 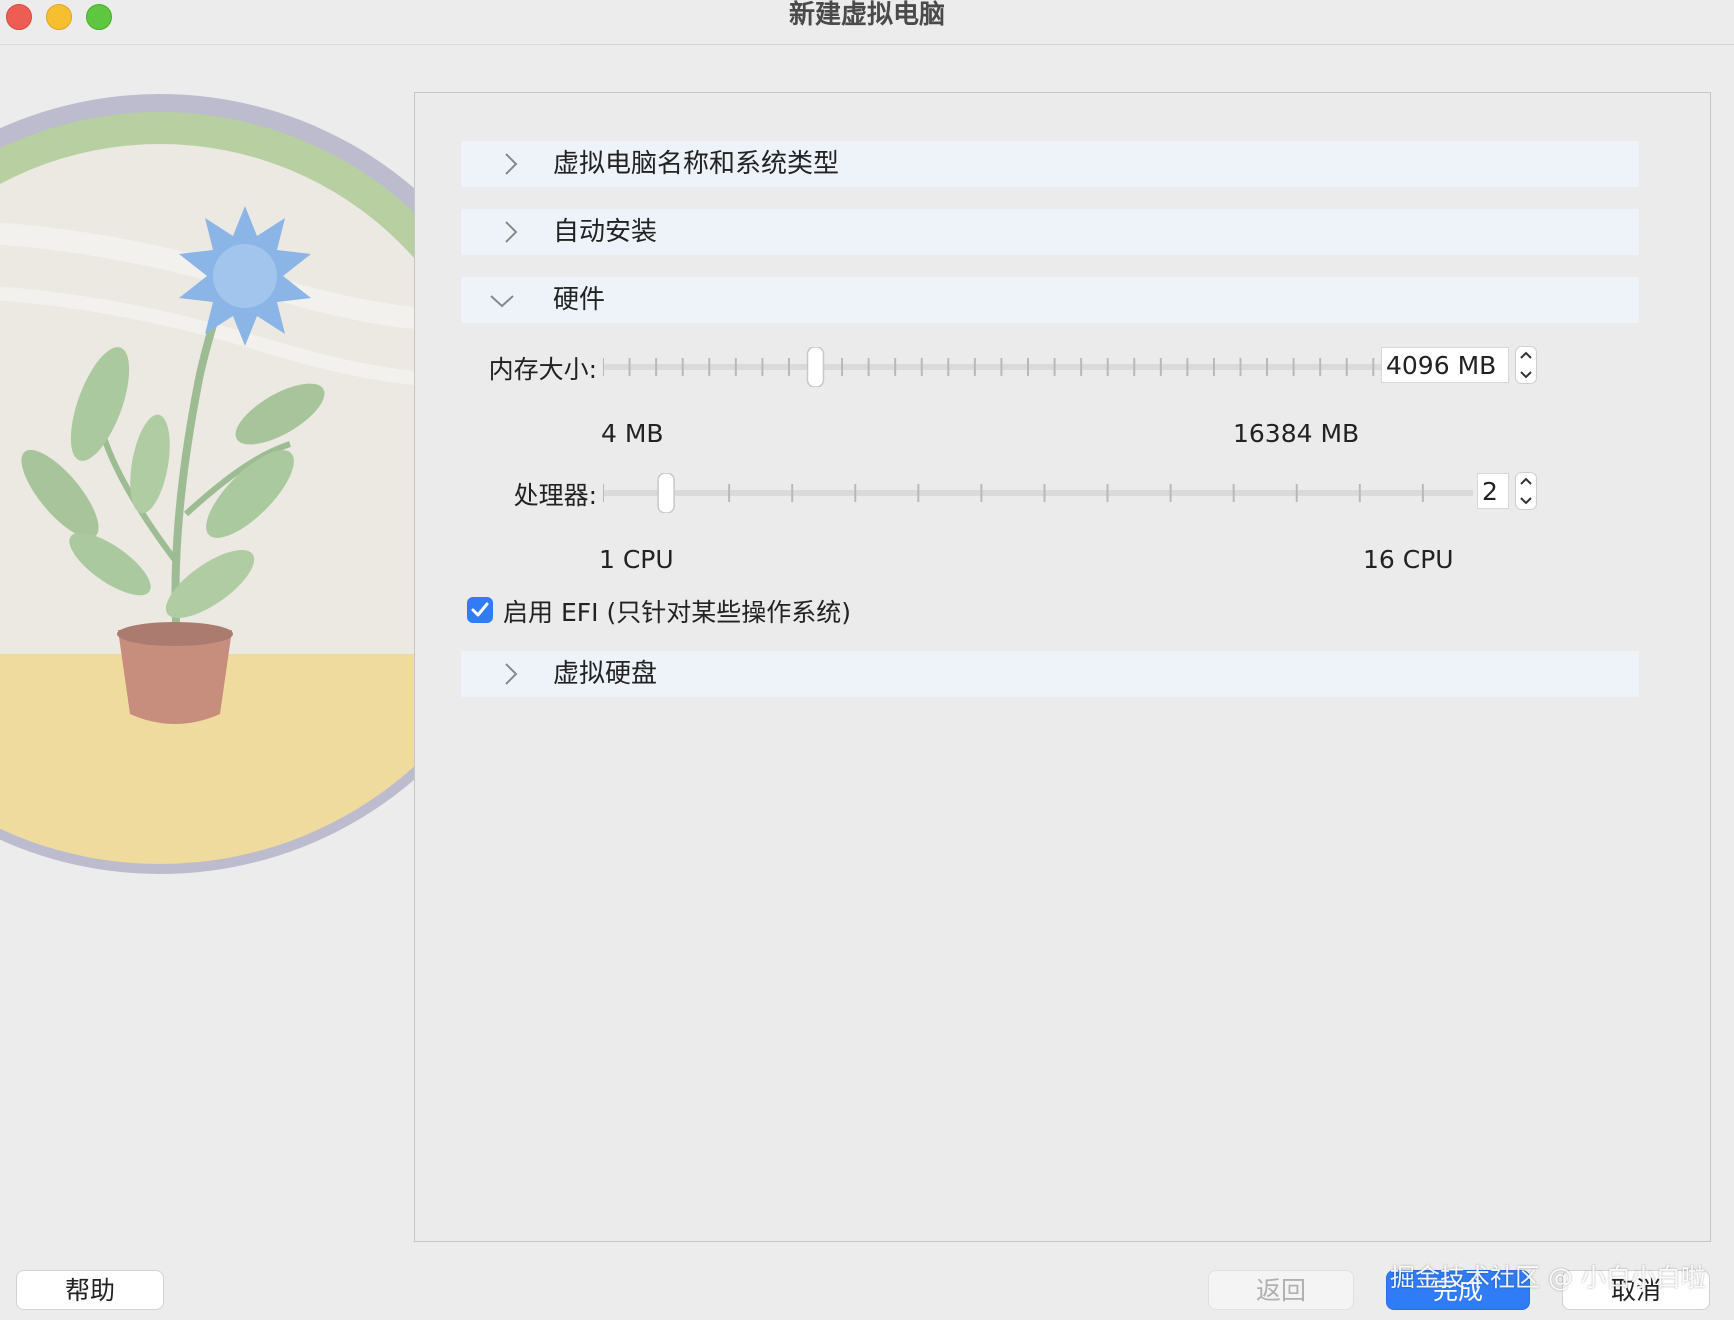 What do you see at coordinates (632, 433) in the screenshot?
I see `memory-min-label: 4 MB` at bounding box center [632, 433].